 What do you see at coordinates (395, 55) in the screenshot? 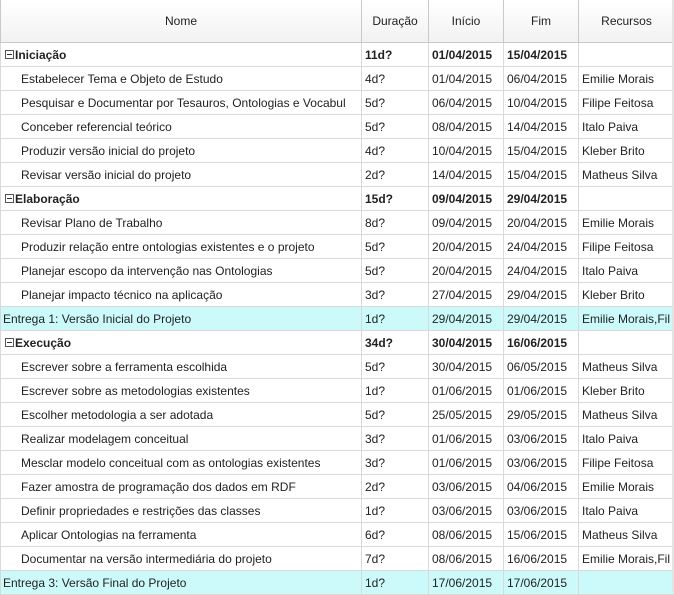
I see `duration-cell: 11d?` at bounding box center [395, 55].